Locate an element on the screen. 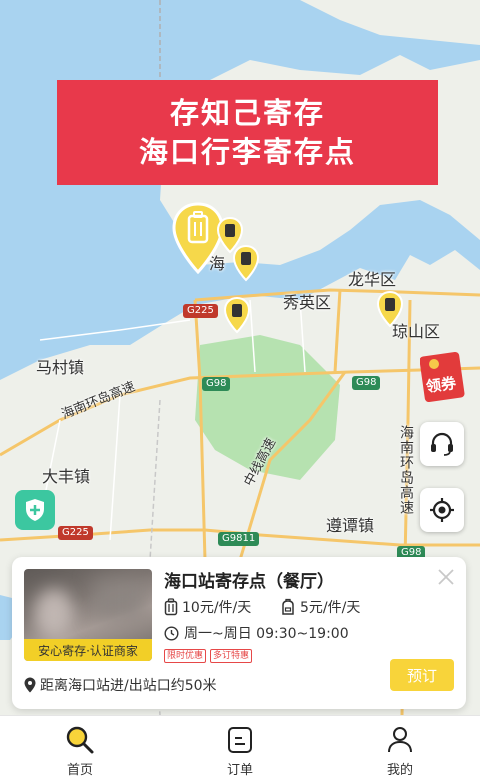 The image size is (480, 782). promo-tag: 限时优惠 is located at coordinates (185, 656).